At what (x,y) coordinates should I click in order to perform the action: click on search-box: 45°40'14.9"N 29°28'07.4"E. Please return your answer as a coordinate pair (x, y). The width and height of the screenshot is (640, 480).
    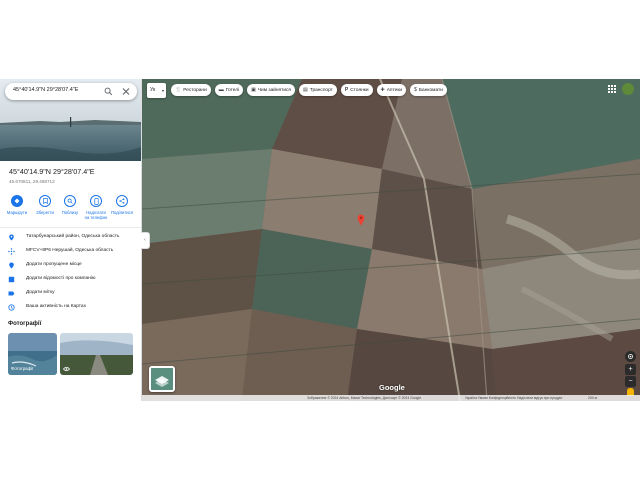
    Looking at the image, I should click on (71, 91).